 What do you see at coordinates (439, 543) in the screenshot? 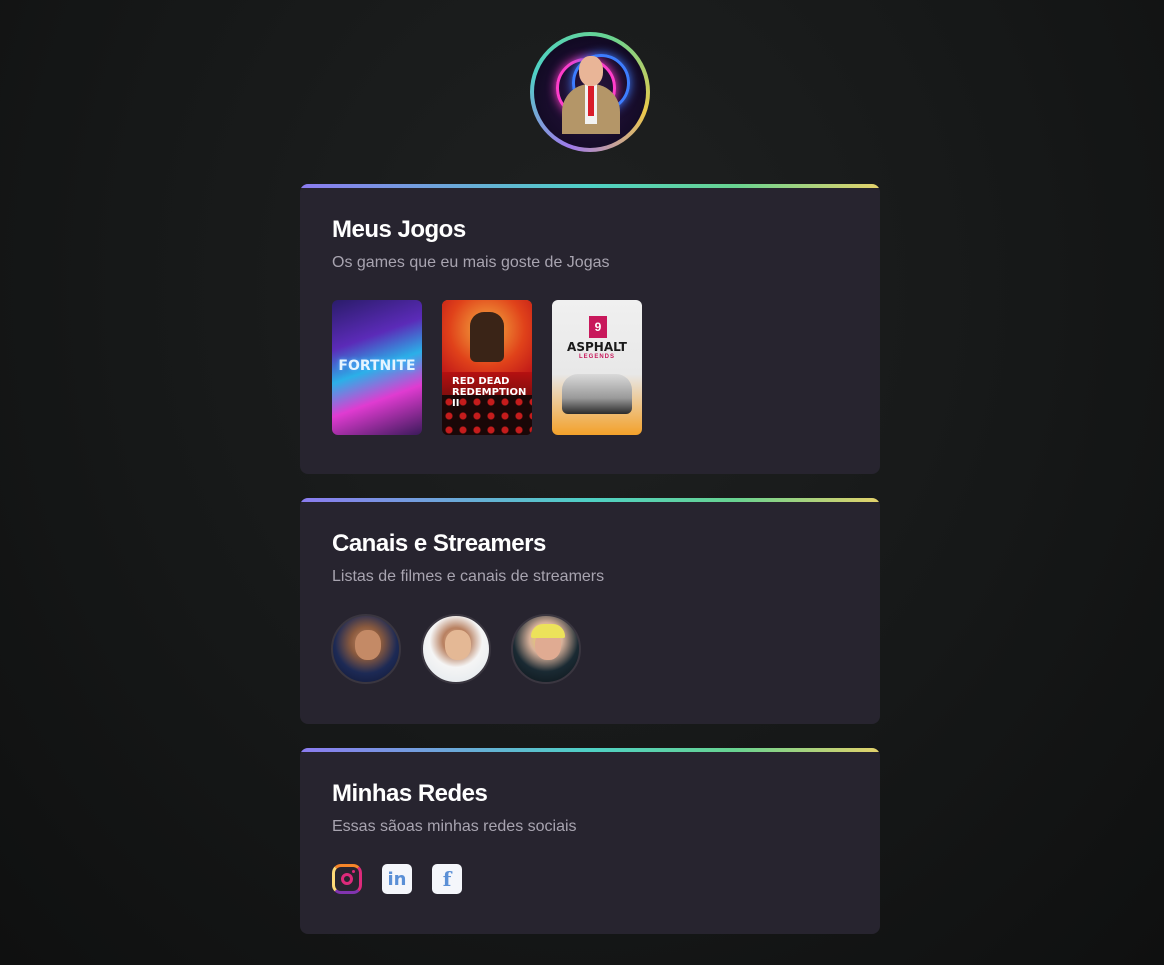
I see `streamers-title: Canais e Streamers` at bounding box center [439, 543].